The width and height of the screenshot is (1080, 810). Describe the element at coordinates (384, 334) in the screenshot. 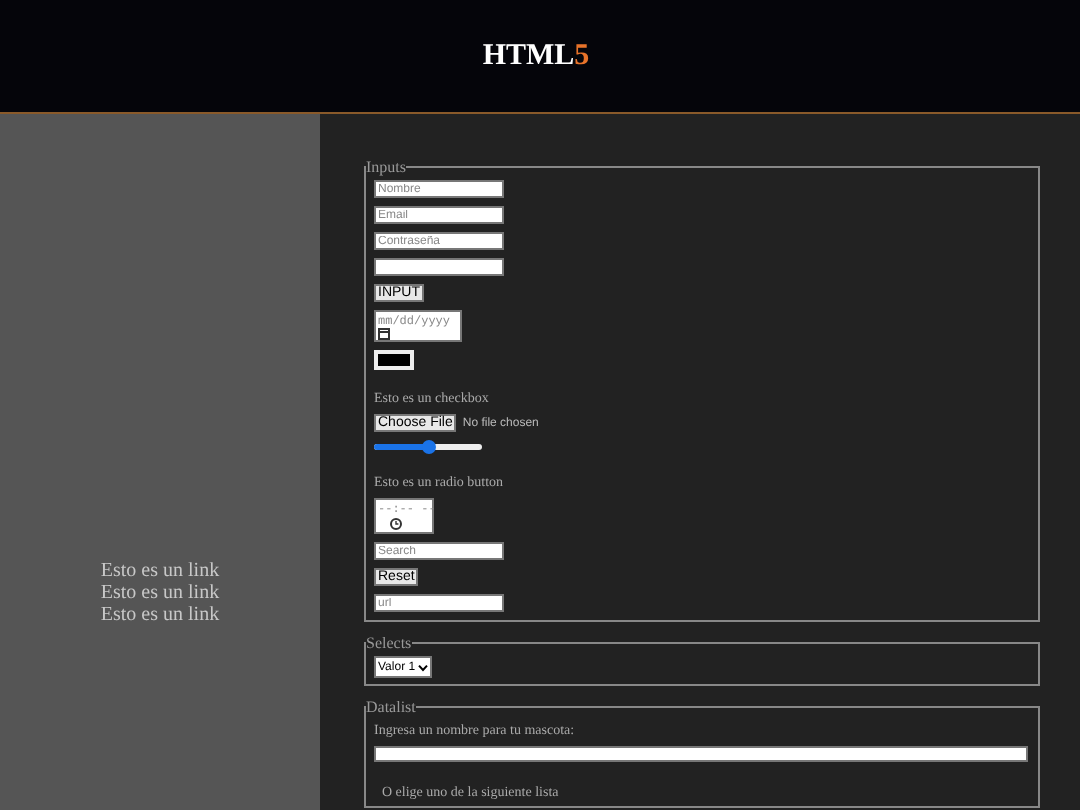

I see `calendar-icon` at that location.